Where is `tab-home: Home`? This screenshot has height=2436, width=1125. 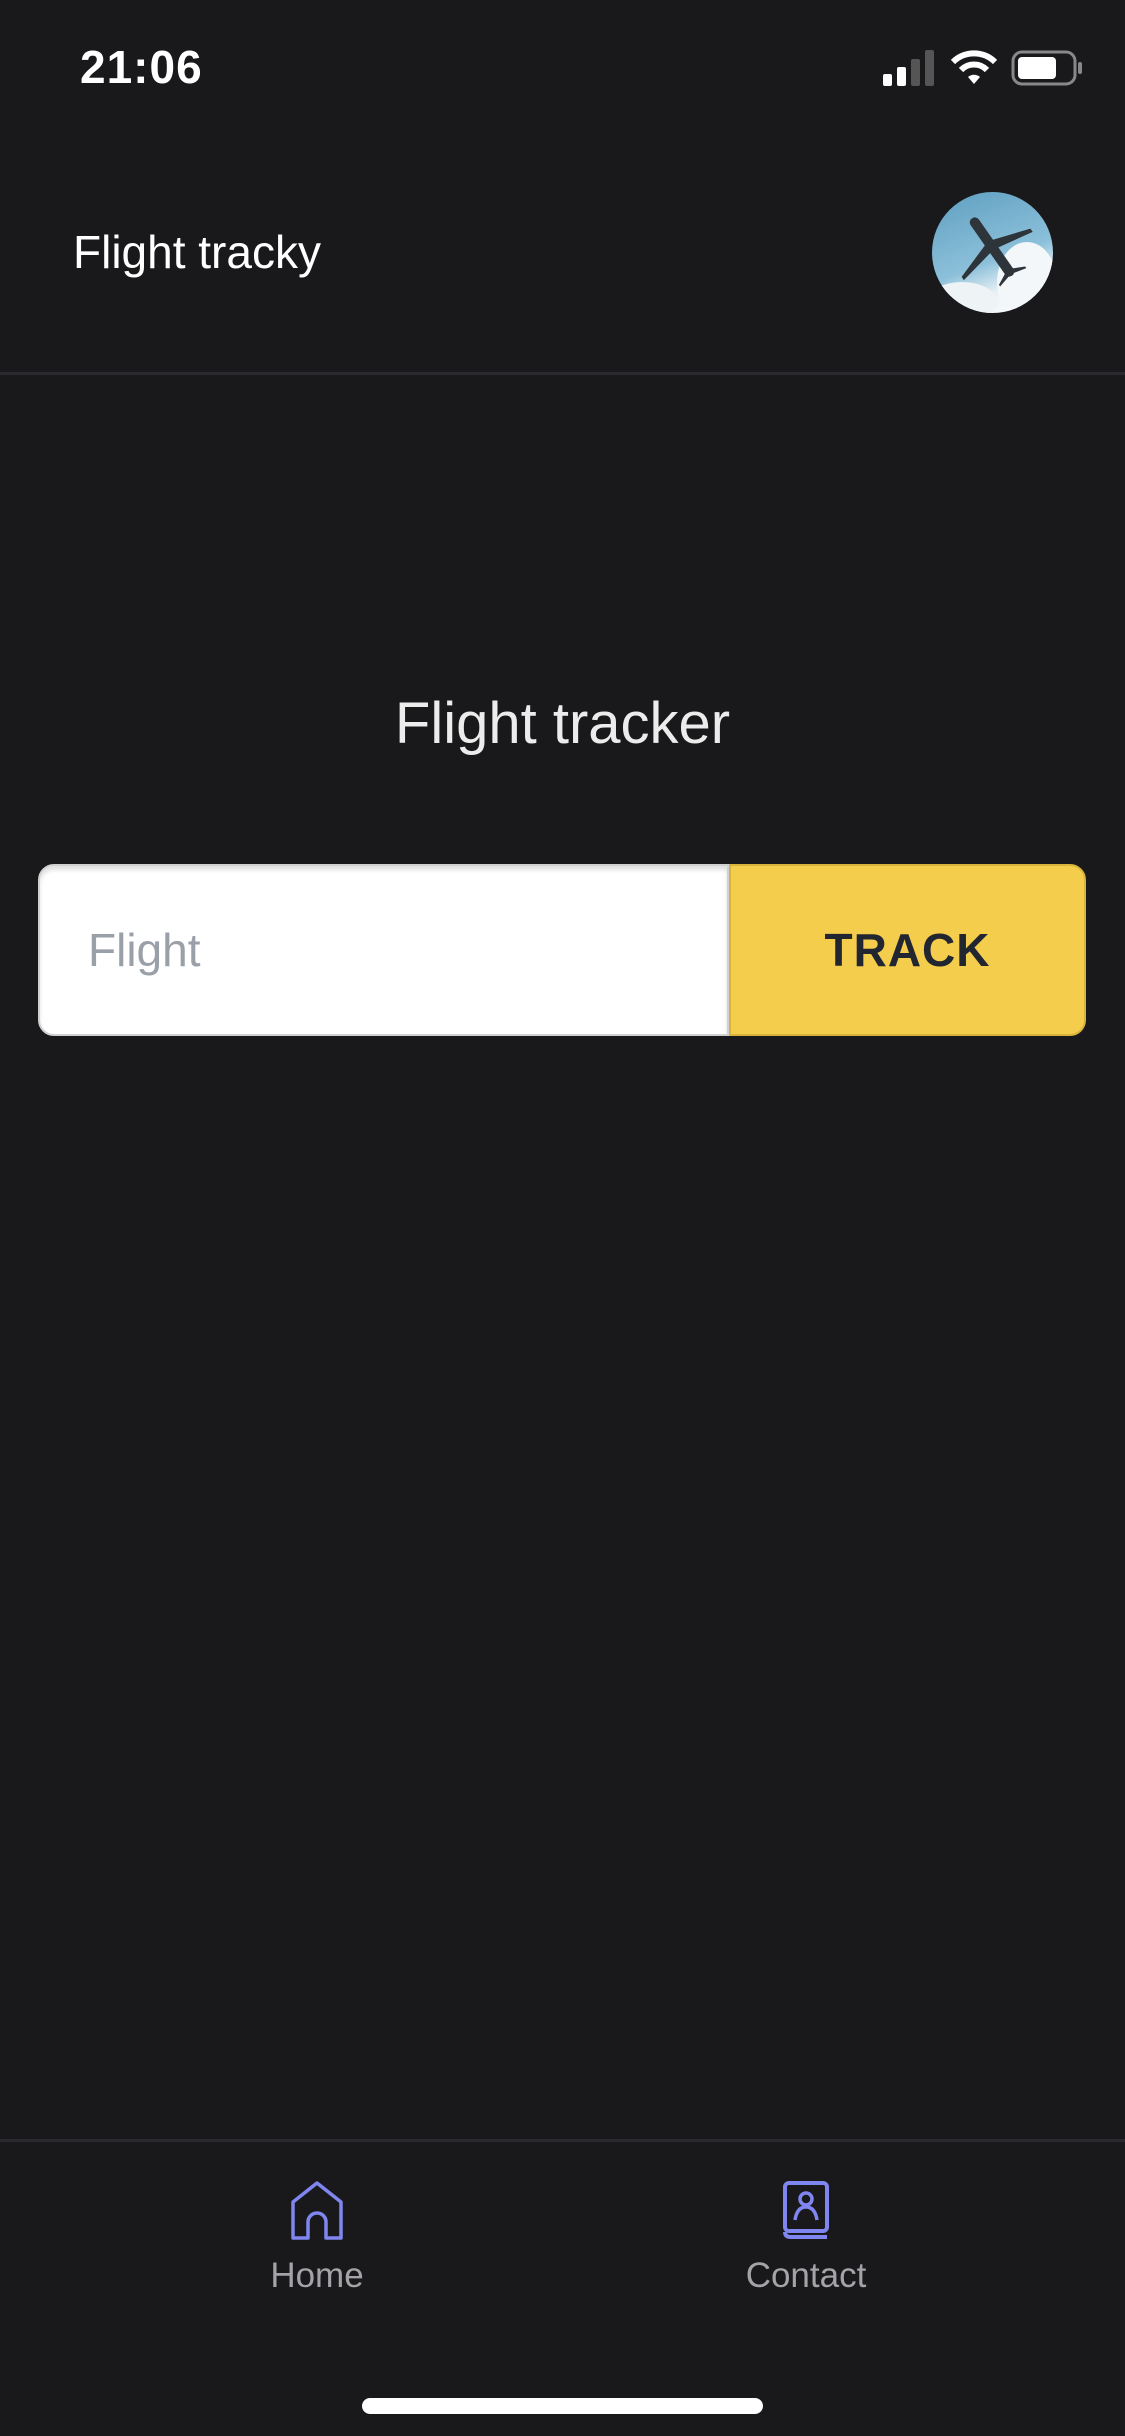
tab-home: Home is located at coordinates (317, 2238).